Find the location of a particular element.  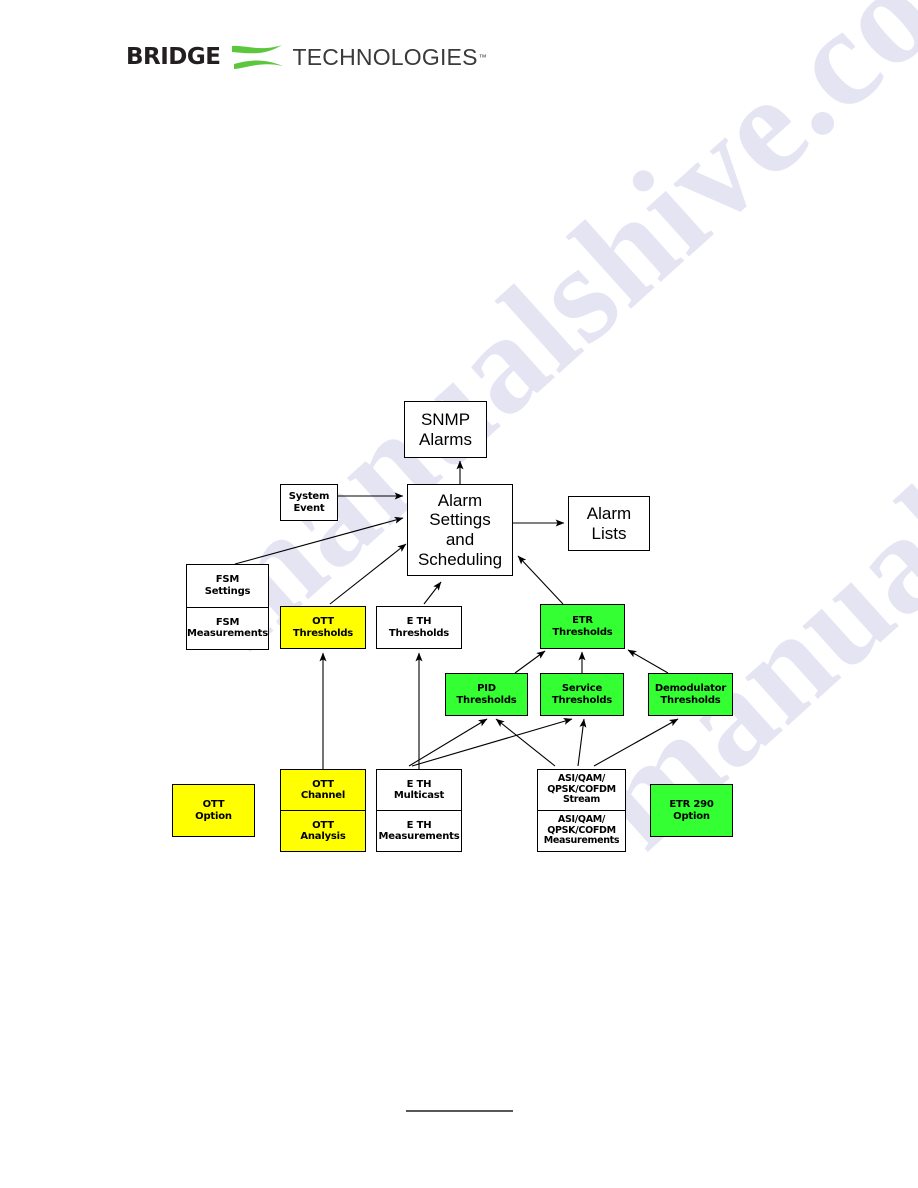

node-label: Service Thresholds is located at coordinates (582, 694).